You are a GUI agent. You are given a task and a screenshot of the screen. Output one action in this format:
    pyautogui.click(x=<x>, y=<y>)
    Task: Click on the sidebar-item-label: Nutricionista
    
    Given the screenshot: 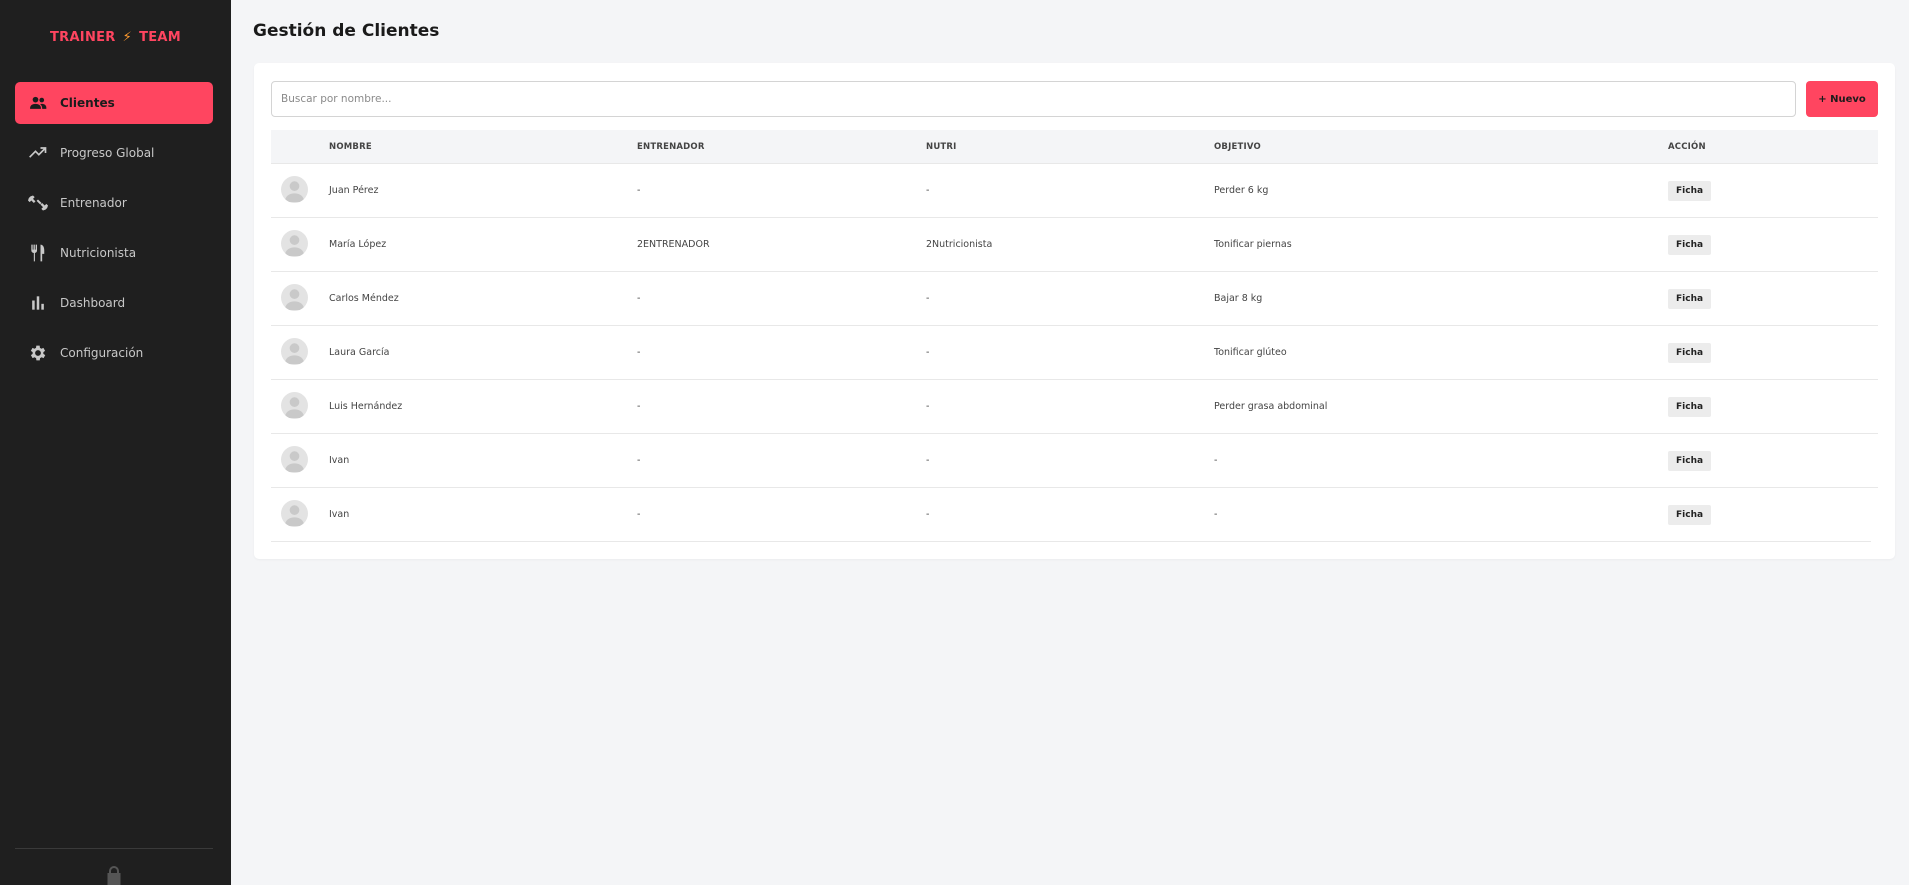 What is the action you would take?
    pyautogui.click(x=98, y=253)
    